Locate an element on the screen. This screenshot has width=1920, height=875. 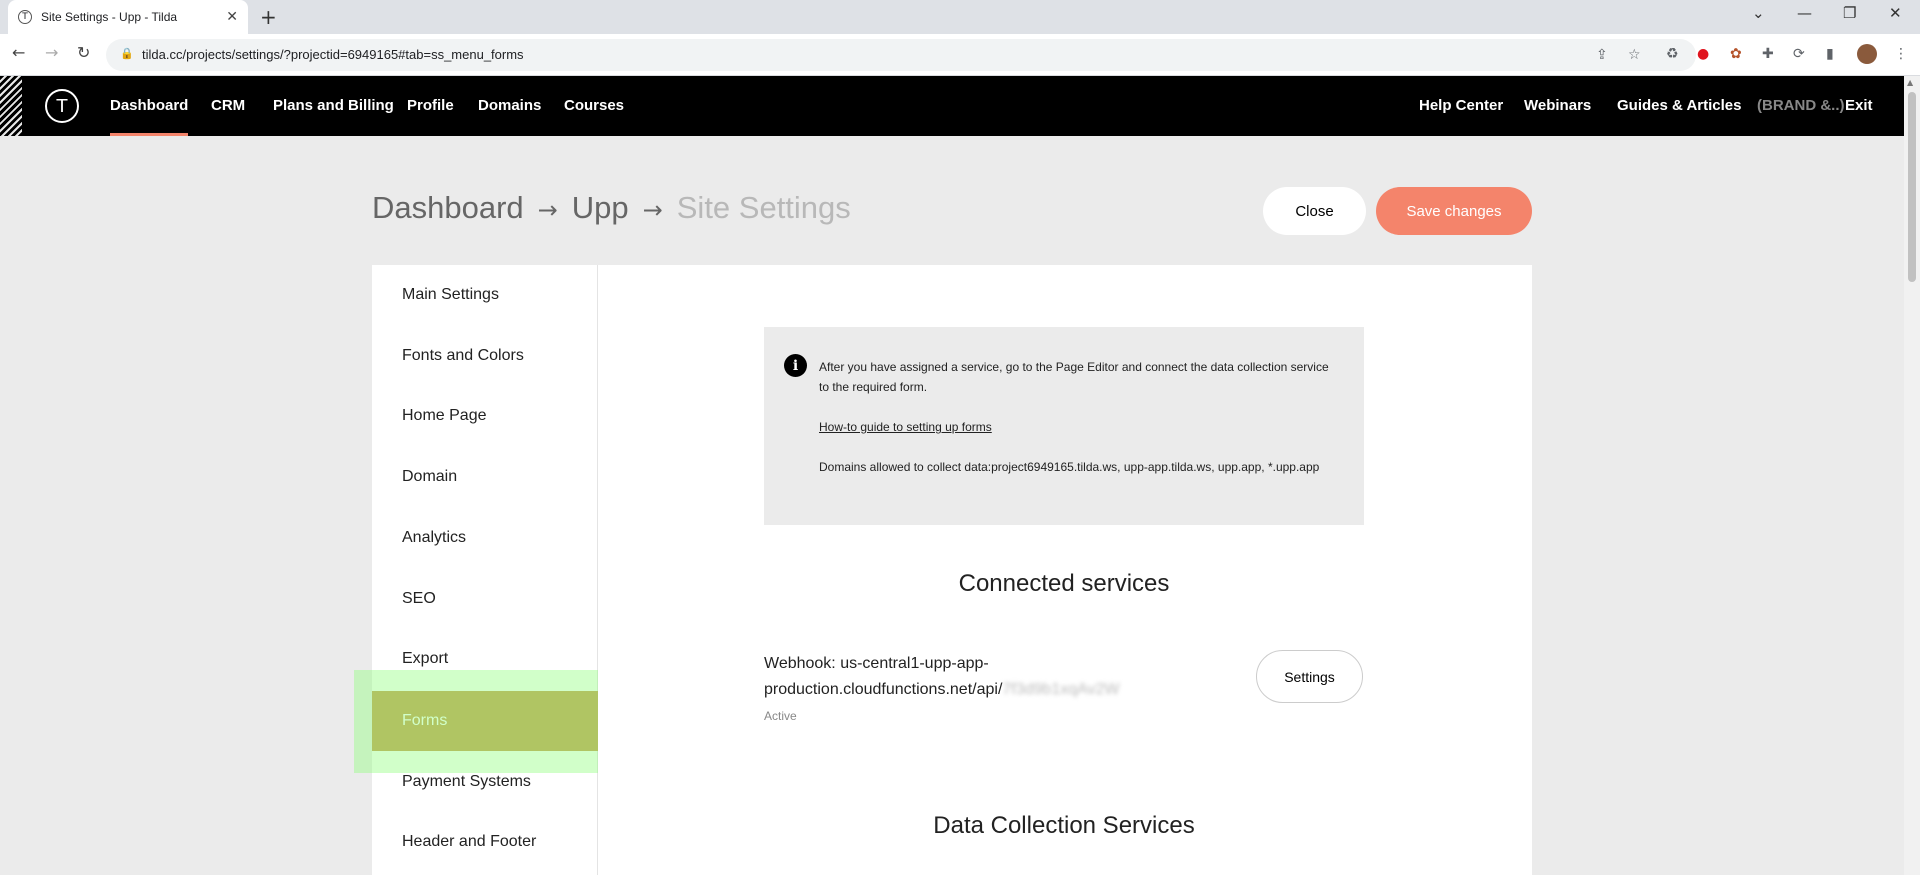
nav-crm: CRM is located at coordinates (228, 106).